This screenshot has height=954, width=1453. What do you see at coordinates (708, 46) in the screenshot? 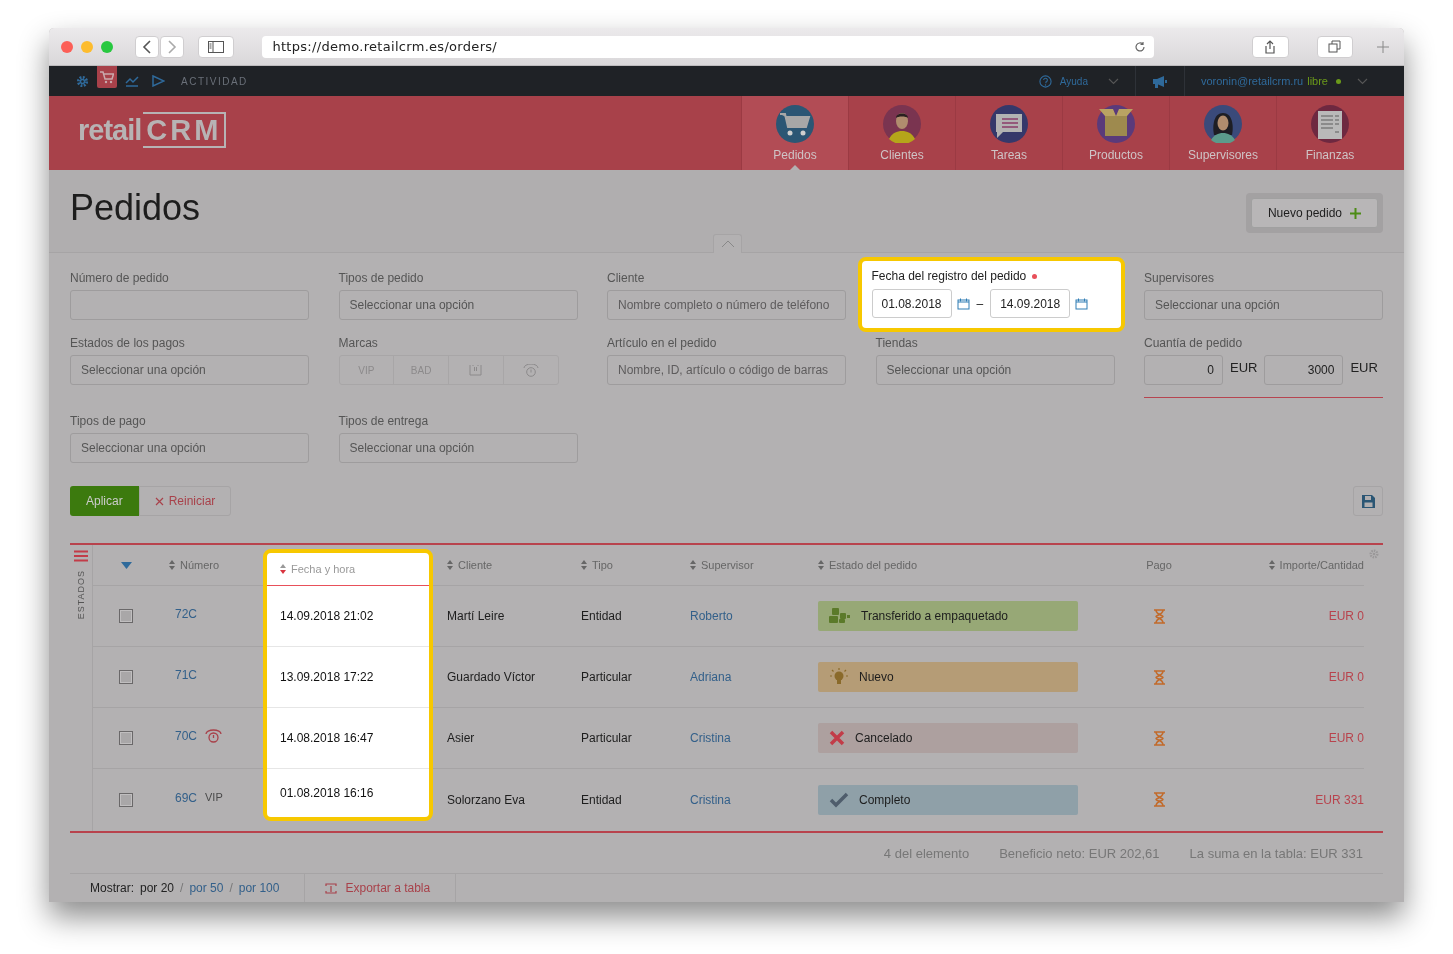
I see `address-bar: https://demo.retailcrm.es/orders/` at bounding box center [708, 46].